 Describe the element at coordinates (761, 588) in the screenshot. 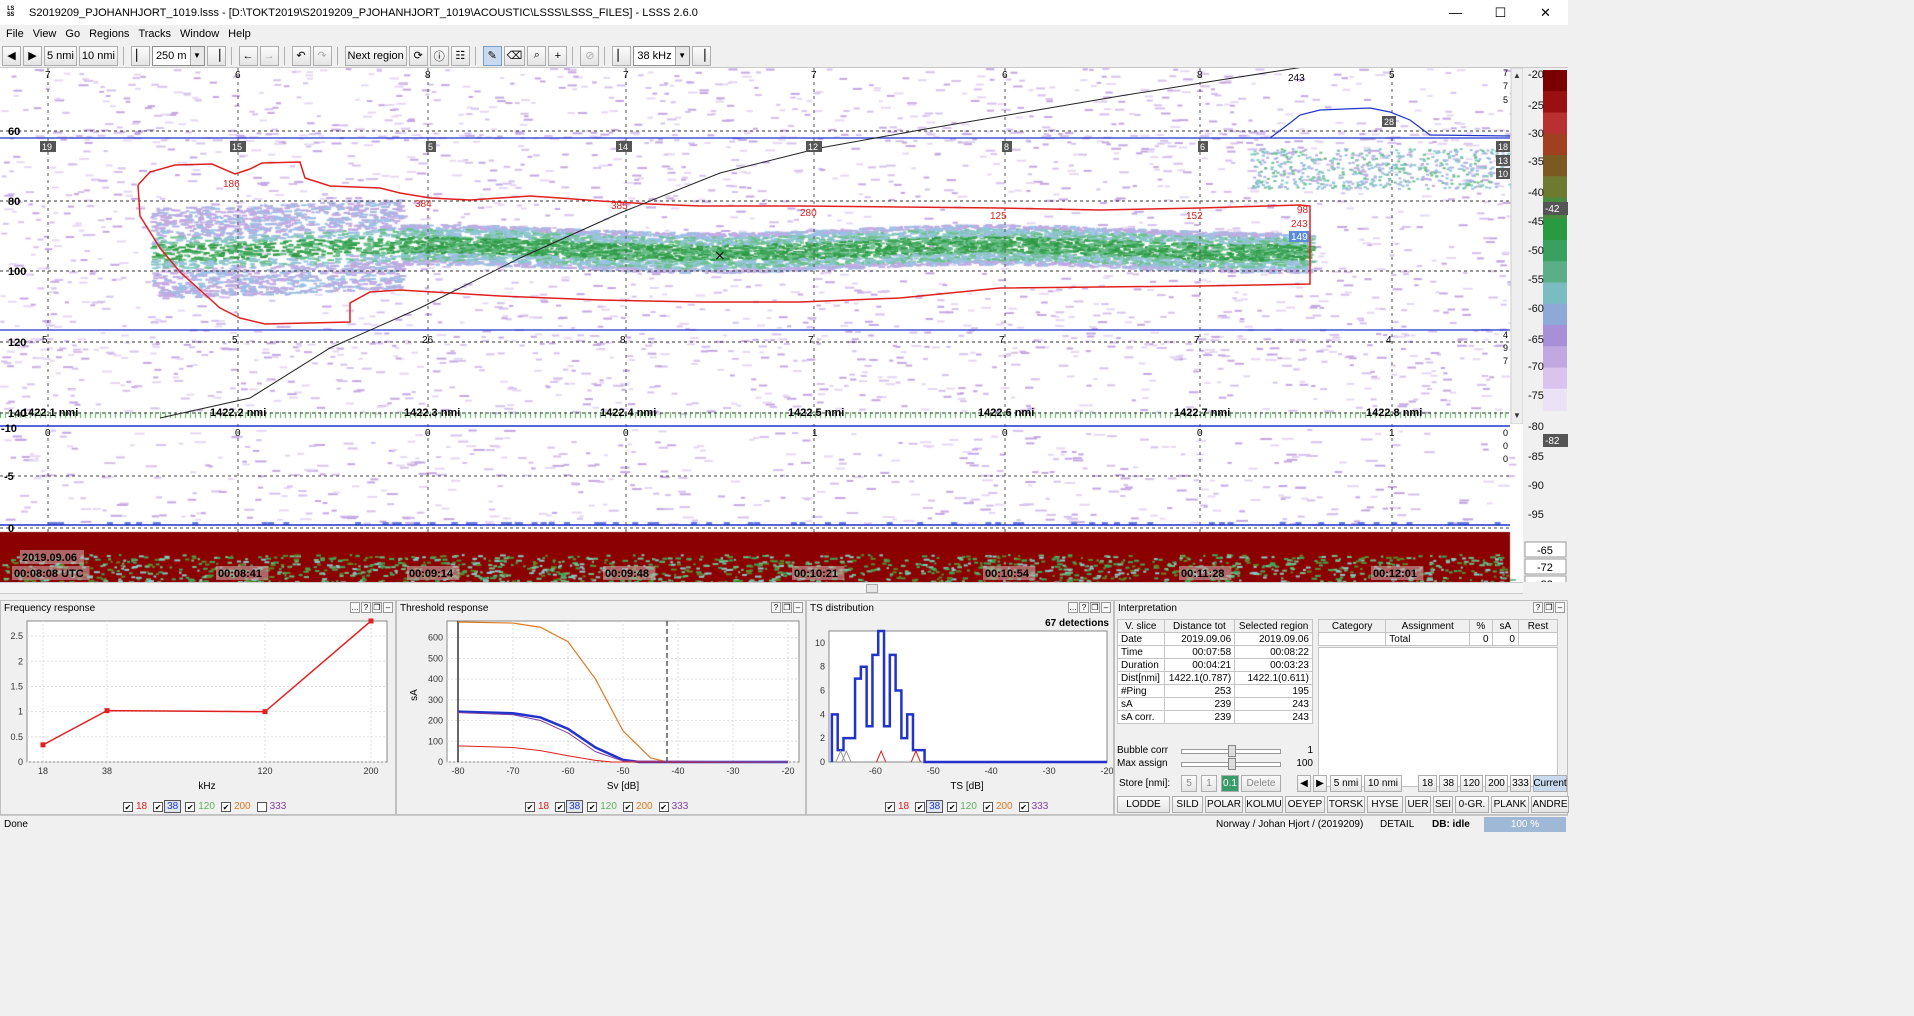

I see `horizontal-scrollbar` at that location.